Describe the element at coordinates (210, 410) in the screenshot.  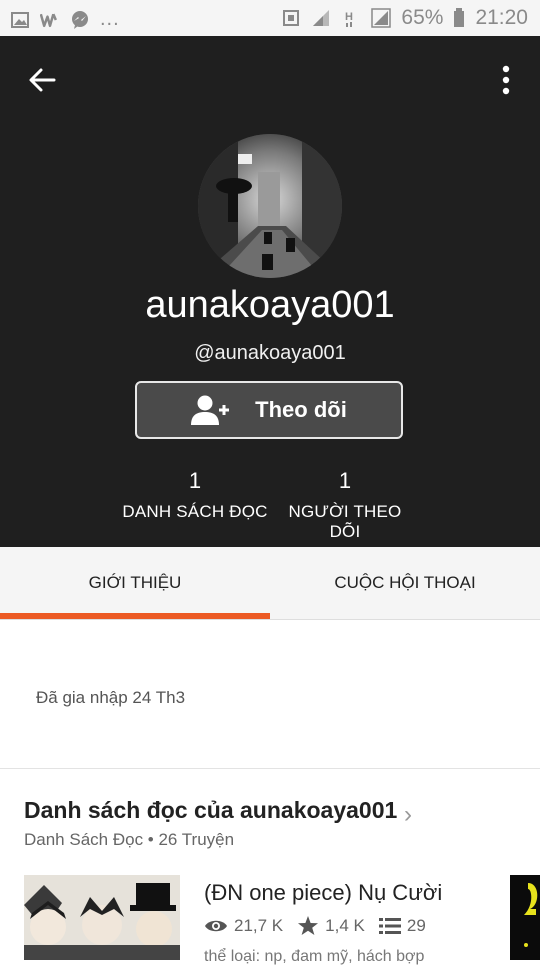
I see `add-person-icon` at that location.